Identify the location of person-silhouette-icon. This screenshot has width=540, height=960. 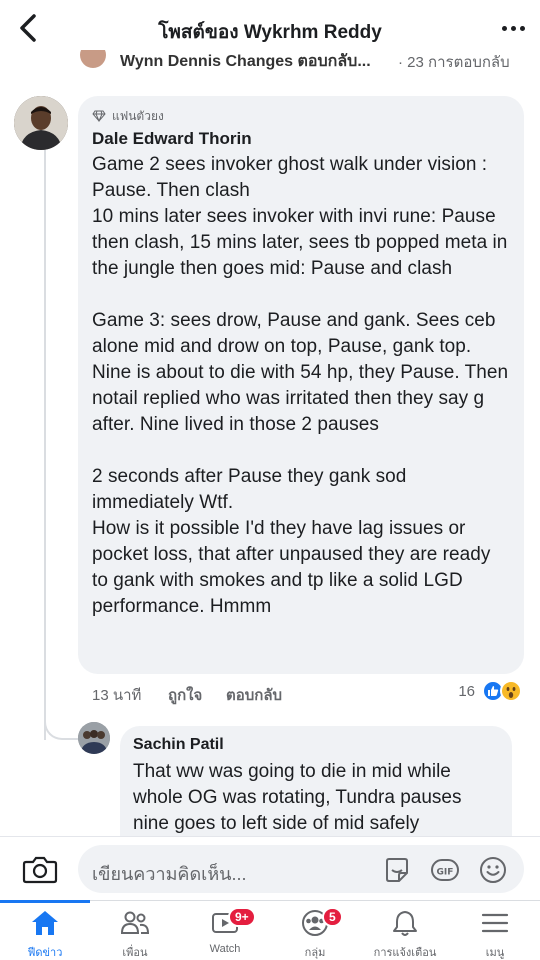
(41, 123).